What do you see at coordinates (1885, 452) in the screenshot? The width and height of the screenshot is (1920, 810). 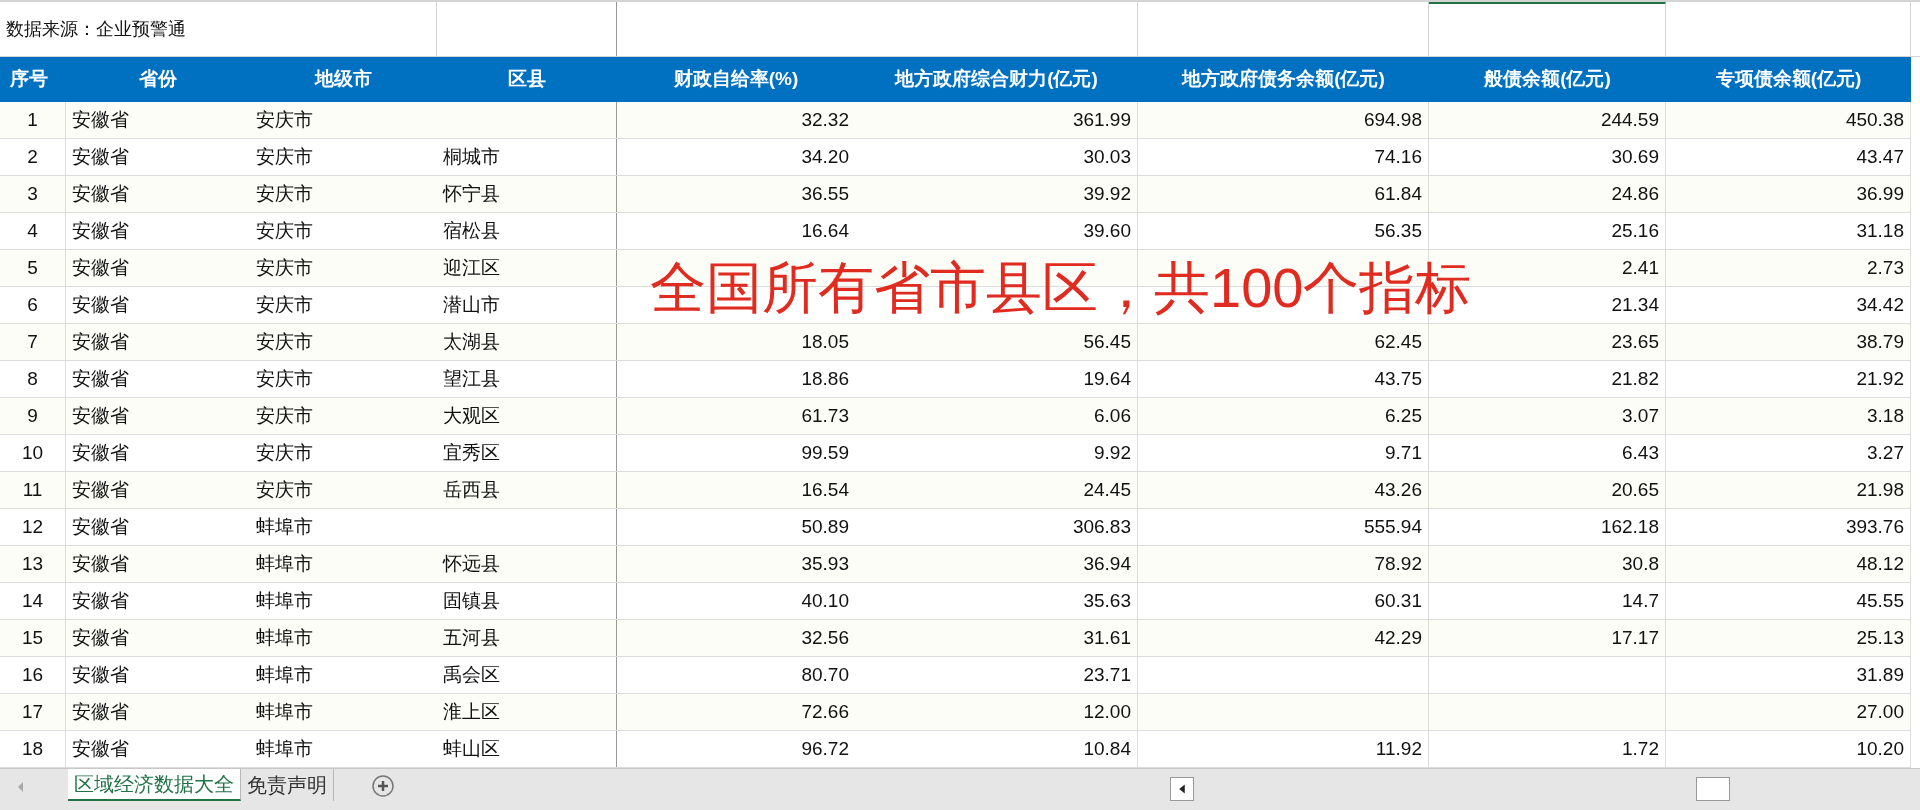 I see `table-cell-text: 3.27` at bounding box center [1885, 452].